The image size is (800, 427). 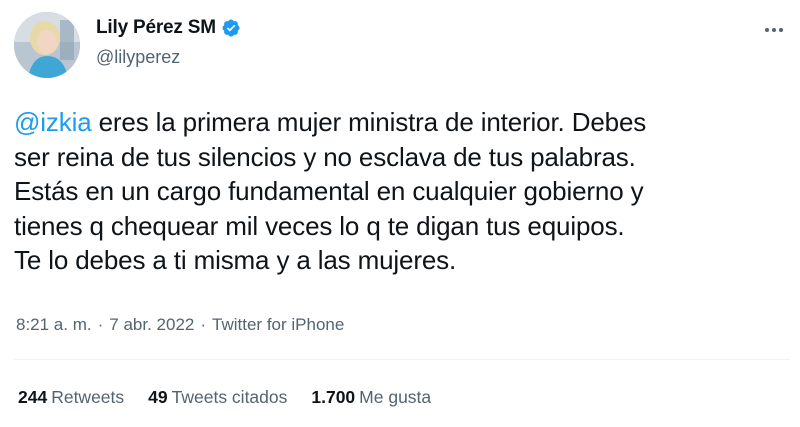 What do you see at coordinates (168, 41) in the screenshot?
I see `author-block: Lily Pérez SM @lilyperez` at bounding box center [168, 41].